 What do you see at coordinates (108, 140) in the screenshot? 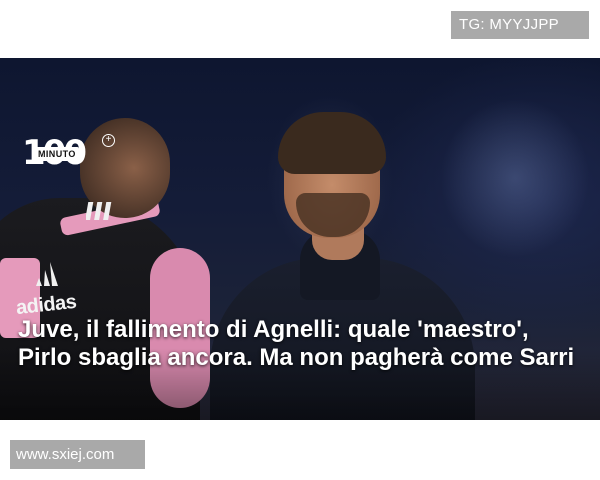
I see `logo-plus-icon: +` at bounding box center [108, 140].